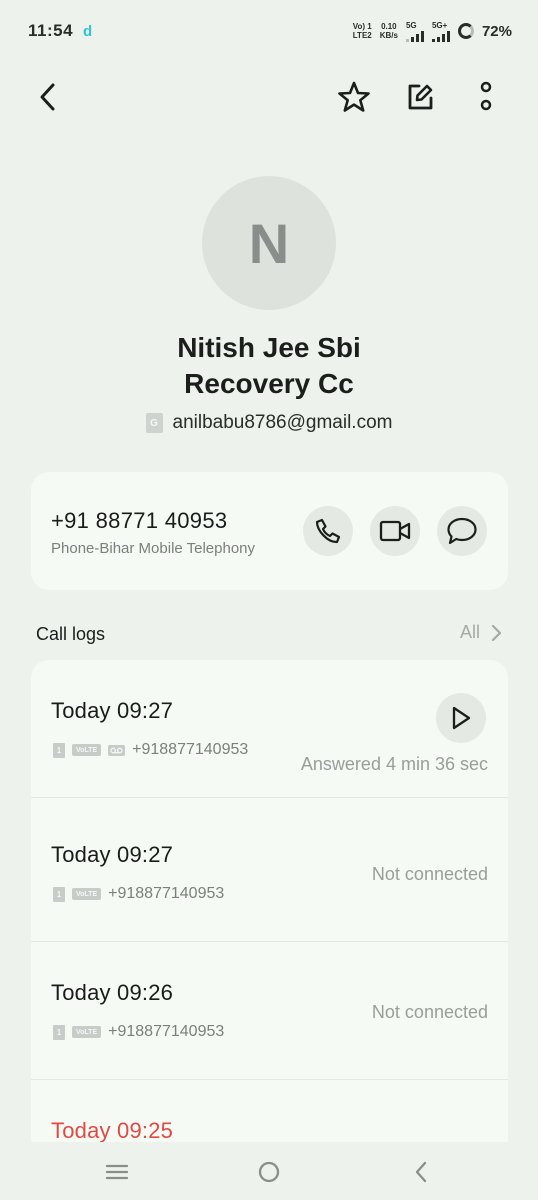  I want to click on call-log-item: Today 09:25, so click(269, 1111).